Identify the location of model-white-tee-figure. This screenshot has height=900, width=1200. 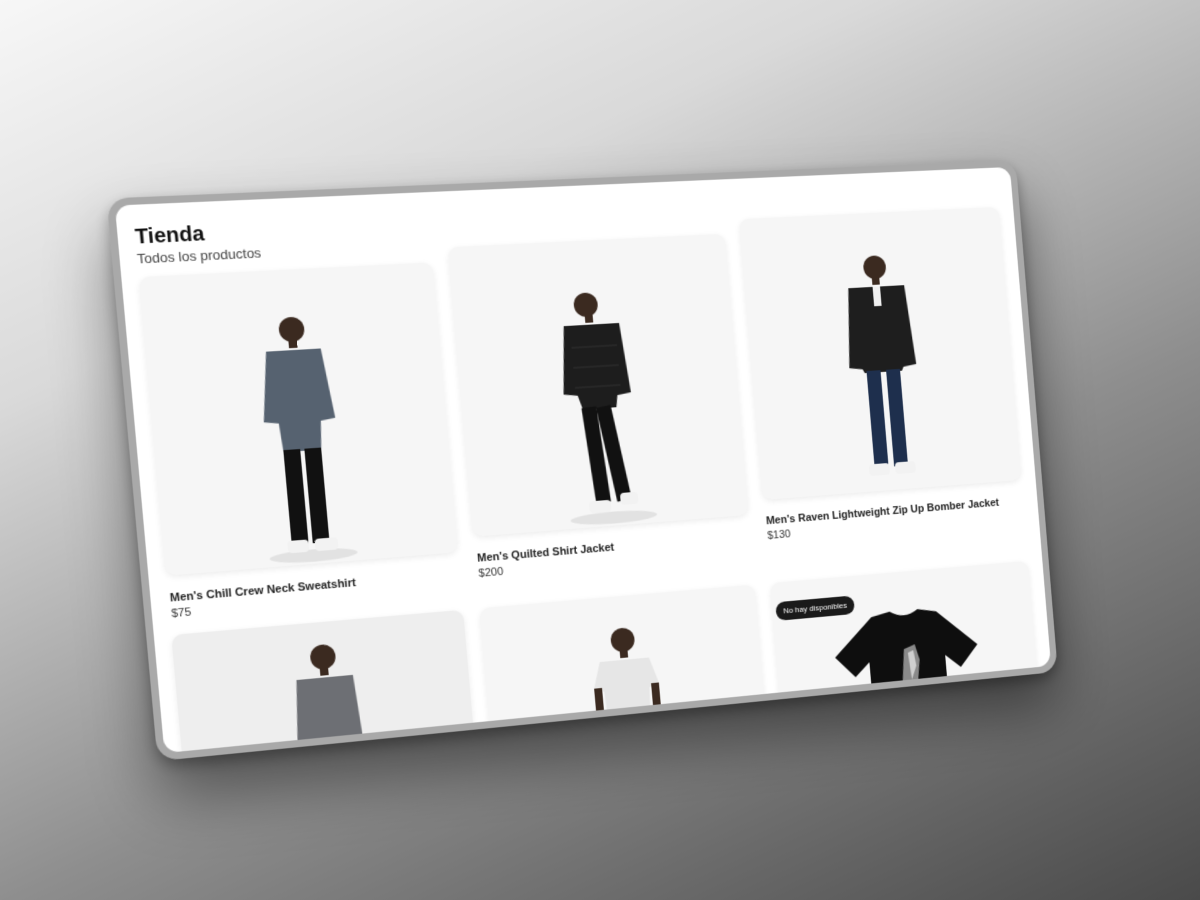
(627, 690).